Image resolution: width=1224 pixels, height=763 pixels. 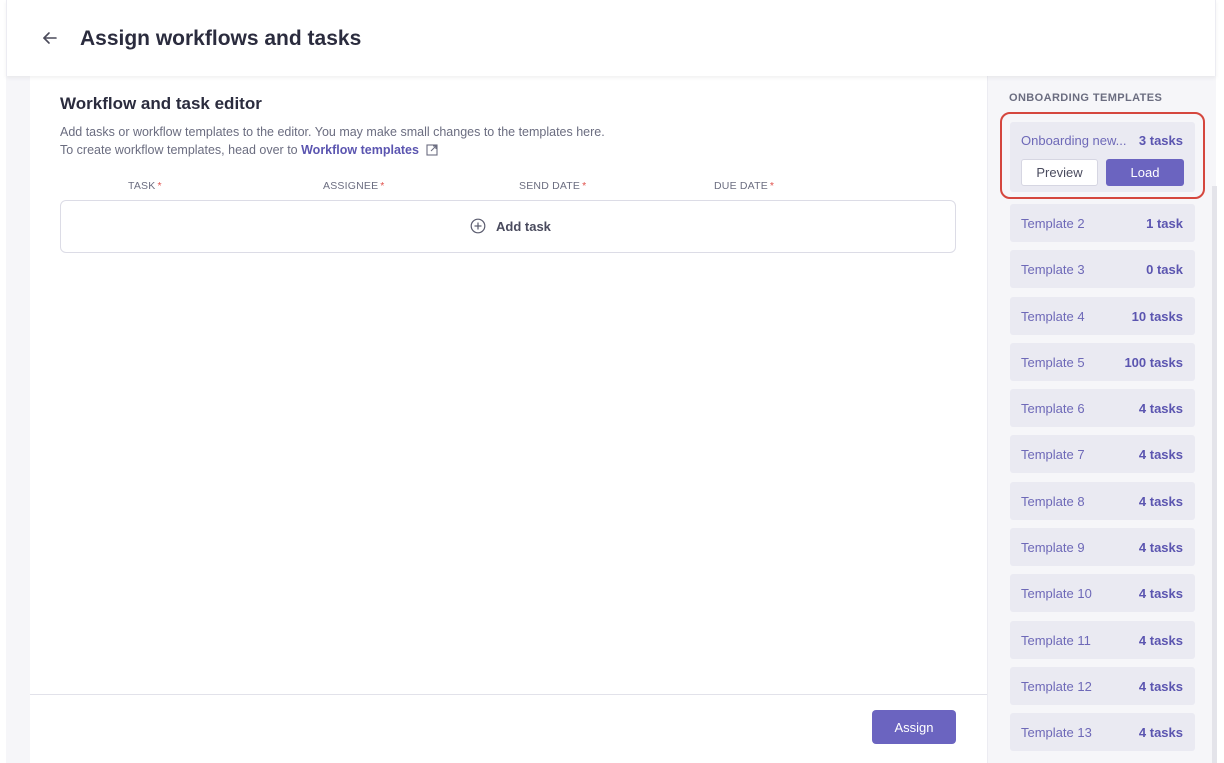 What do you see at coordinates (50, 38) in the screenshot?
I see `back-arrow-icon` at bounding box center [50, 38].